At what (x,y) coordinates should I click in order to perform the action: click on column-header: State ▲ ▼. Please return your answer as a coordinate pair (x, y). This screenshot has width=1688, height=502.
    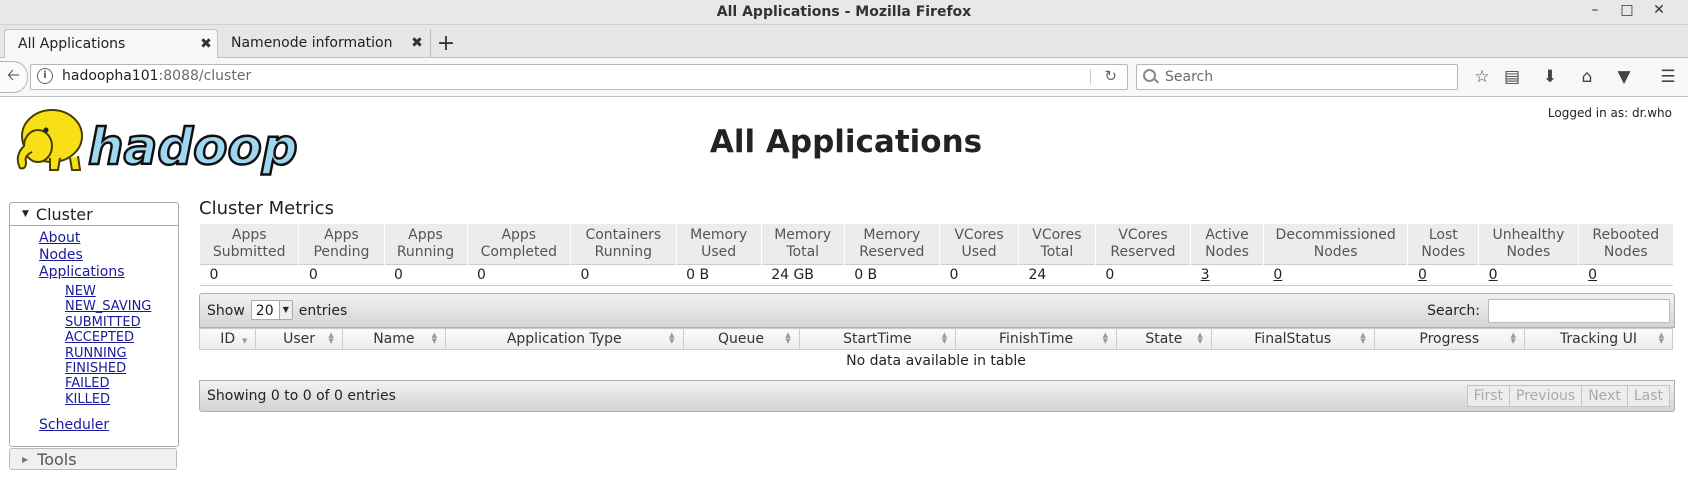
    Looking at the image, I should click on (1163, 339).